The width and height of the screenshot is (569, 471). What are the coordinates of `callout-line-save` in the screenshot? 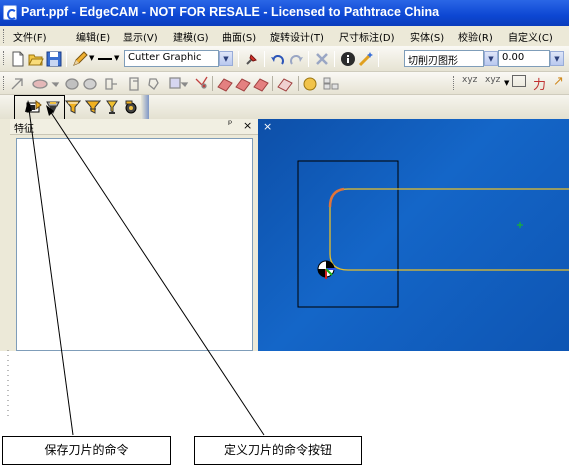 It's located at (50, 268).